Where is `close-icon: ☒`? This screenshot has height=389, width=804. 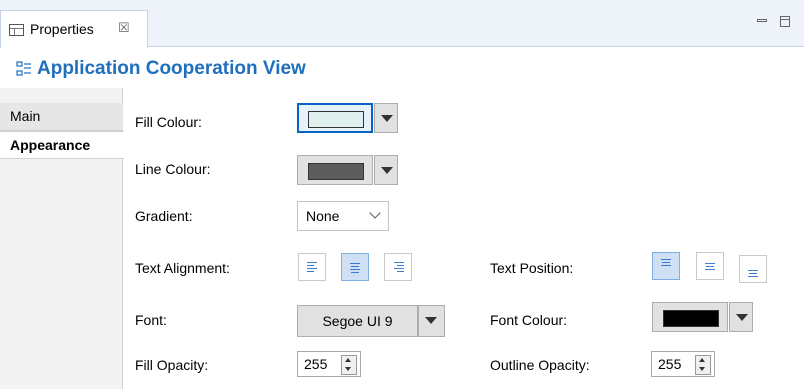 close-icon: ☒ is located at coordinates (124, 28).